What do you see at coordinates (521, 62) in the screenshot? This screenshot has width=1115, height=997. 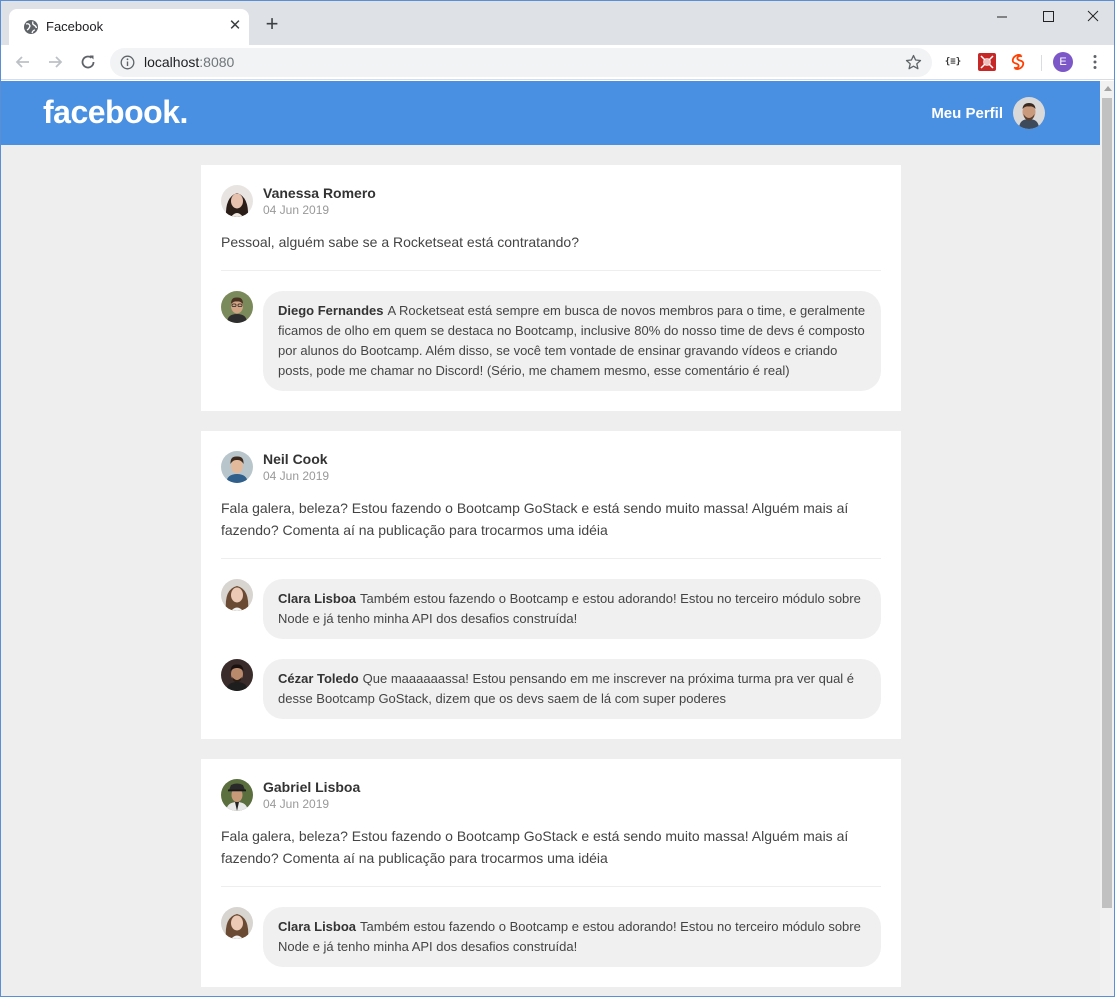 I see `address-bar: localhost:8080` at bounding box center [521, 62].